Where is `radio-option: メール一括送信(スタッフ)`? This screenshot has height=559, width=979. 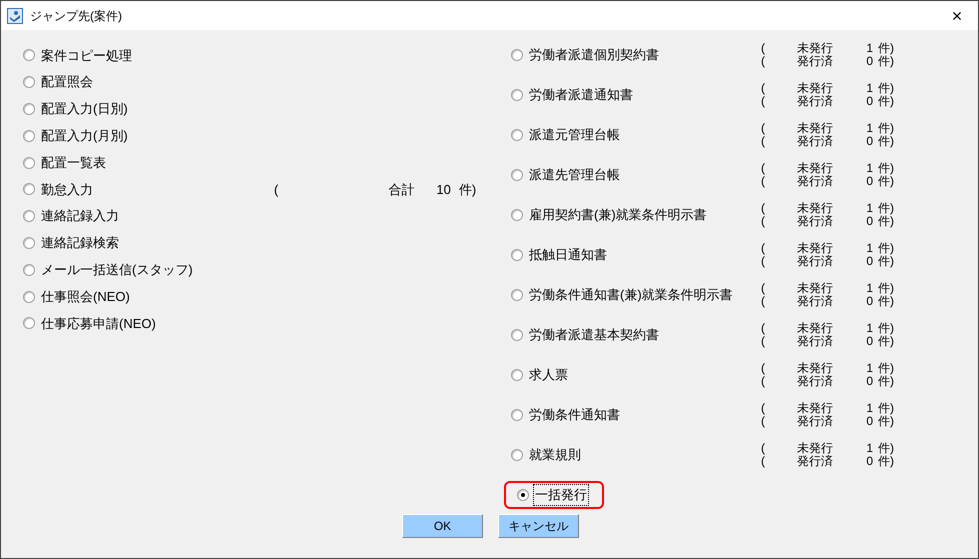 radio-option: メール一括送信(スタッフ) is located at coordinates (148, 270).